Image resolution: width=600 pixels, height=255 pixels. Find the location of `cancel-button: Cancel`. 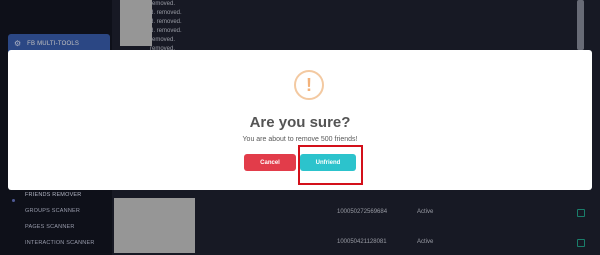

cancel-button: Cancel is located at coordinates (270, 162).